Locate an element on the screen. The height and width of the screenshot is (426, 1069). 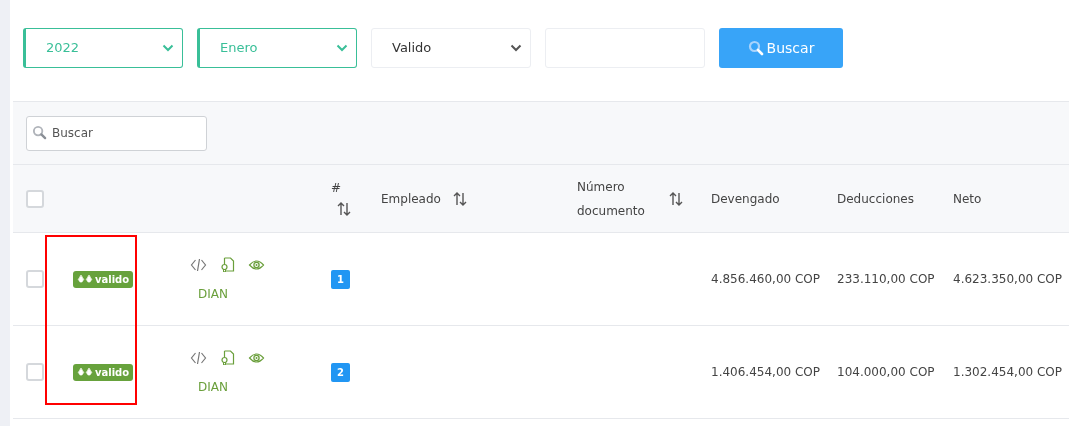
search-button: Buscar is located at coordinates (781, 47).